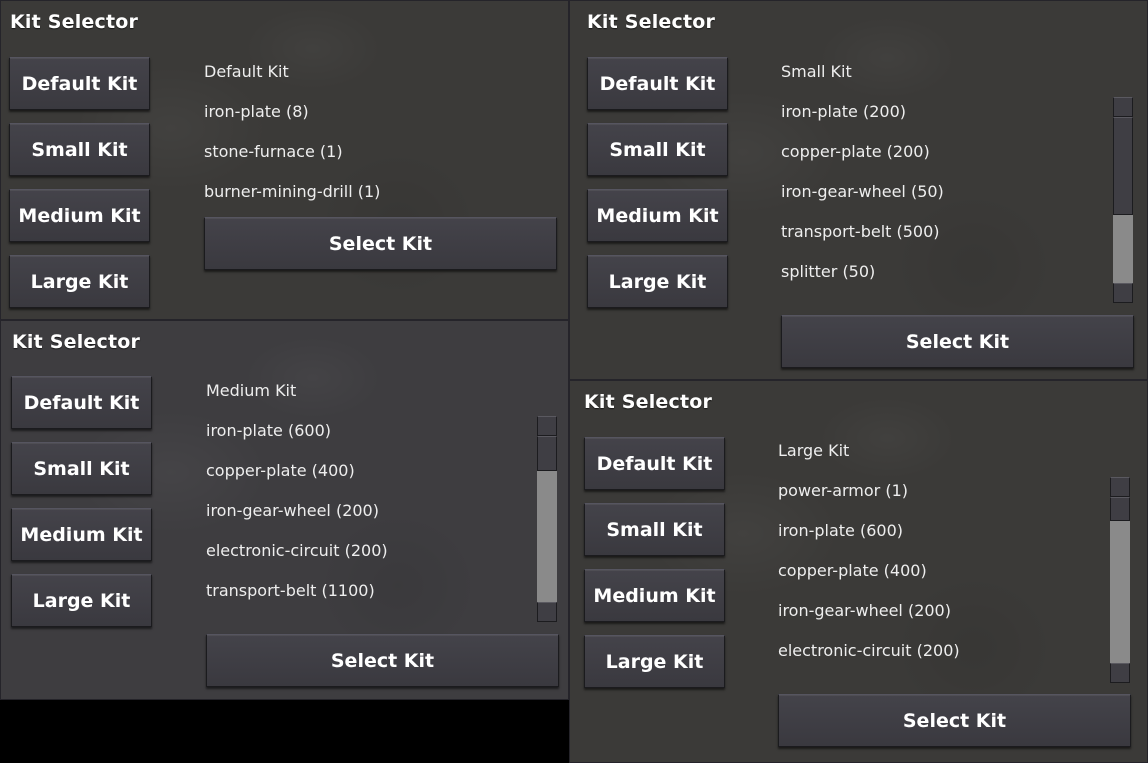 The width and height of the screenshot is (1148, 763). What do you see at coordinates (862, 191) in the screenshot?
I see `list-item: iron-gear-wheel (50)` at bounding box center [862, 191].